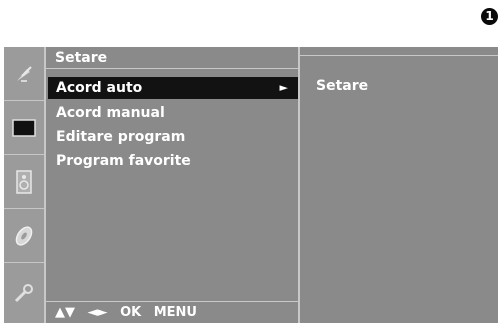 The width and height of the screenshot is (498, 324). Describe the element at coordinates (97, 312) in the screenshot. I see `left-right-keys-hint: ◄►` at that location.